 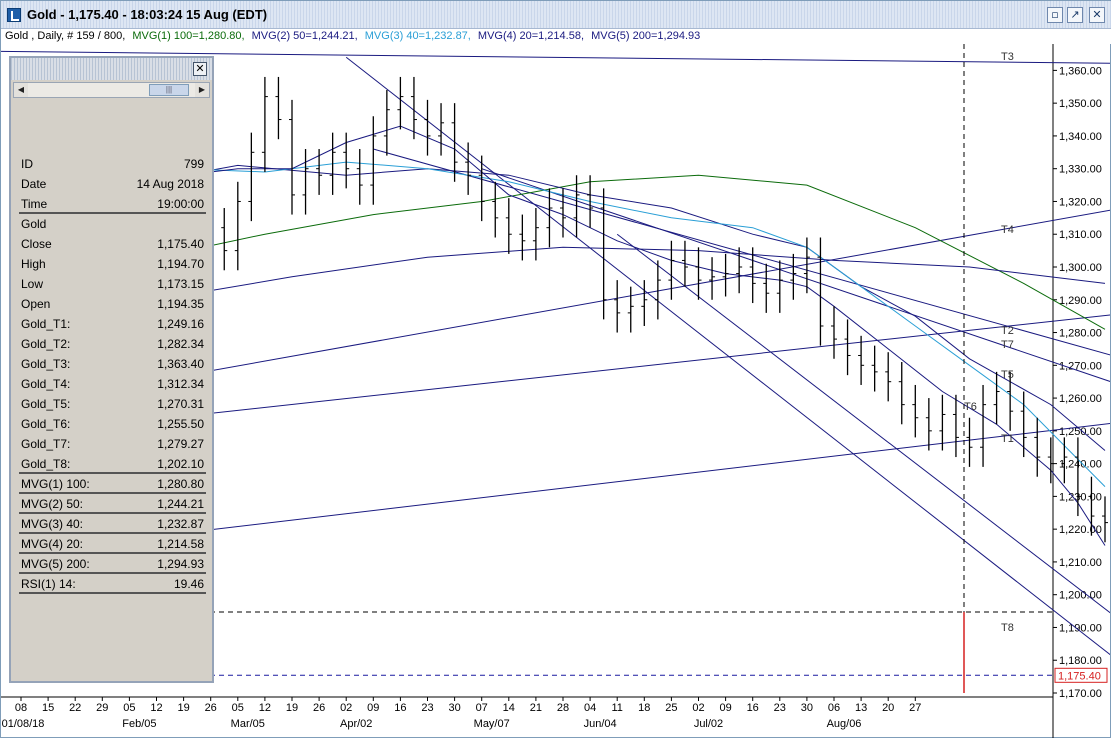 What do you see at coordinates (211, 708) in the screenshot?
I see `x-tick-label: 26` at bounding box center [211, 708].